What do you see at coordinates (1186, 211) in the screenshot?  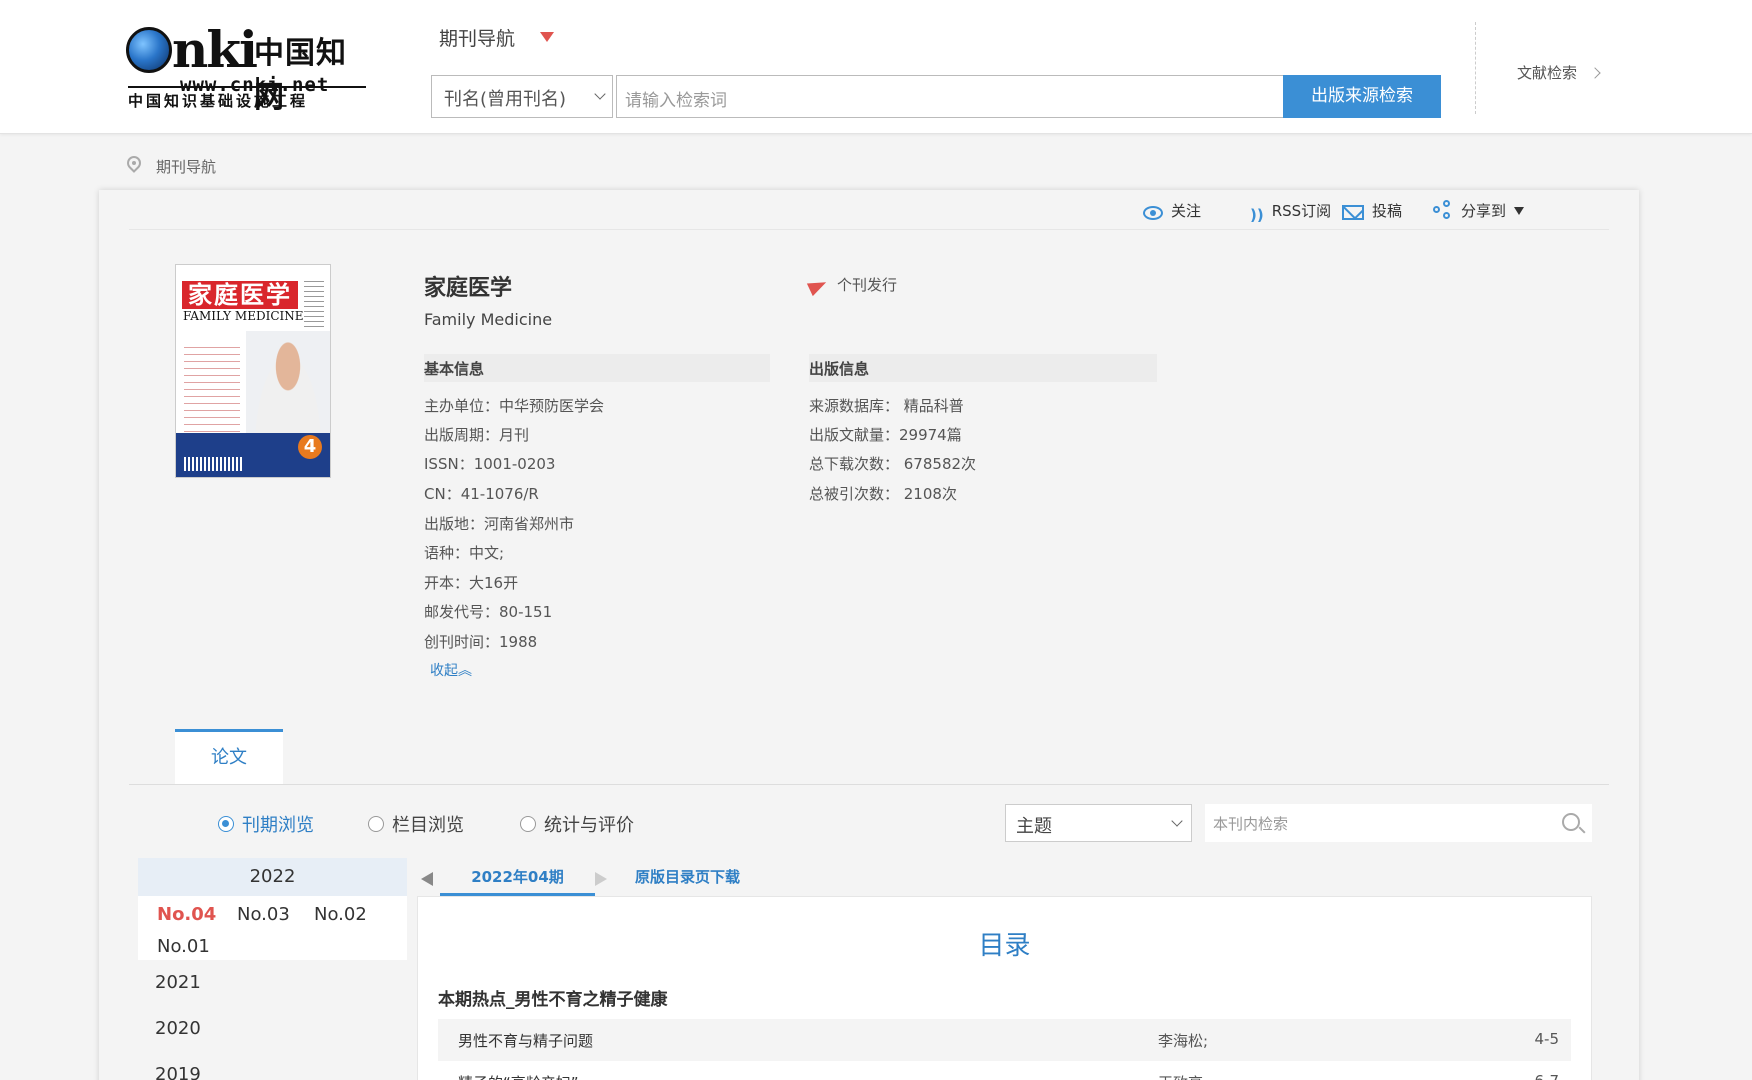 I see `follow-label: 关注` at bounding box center [1186, 211].